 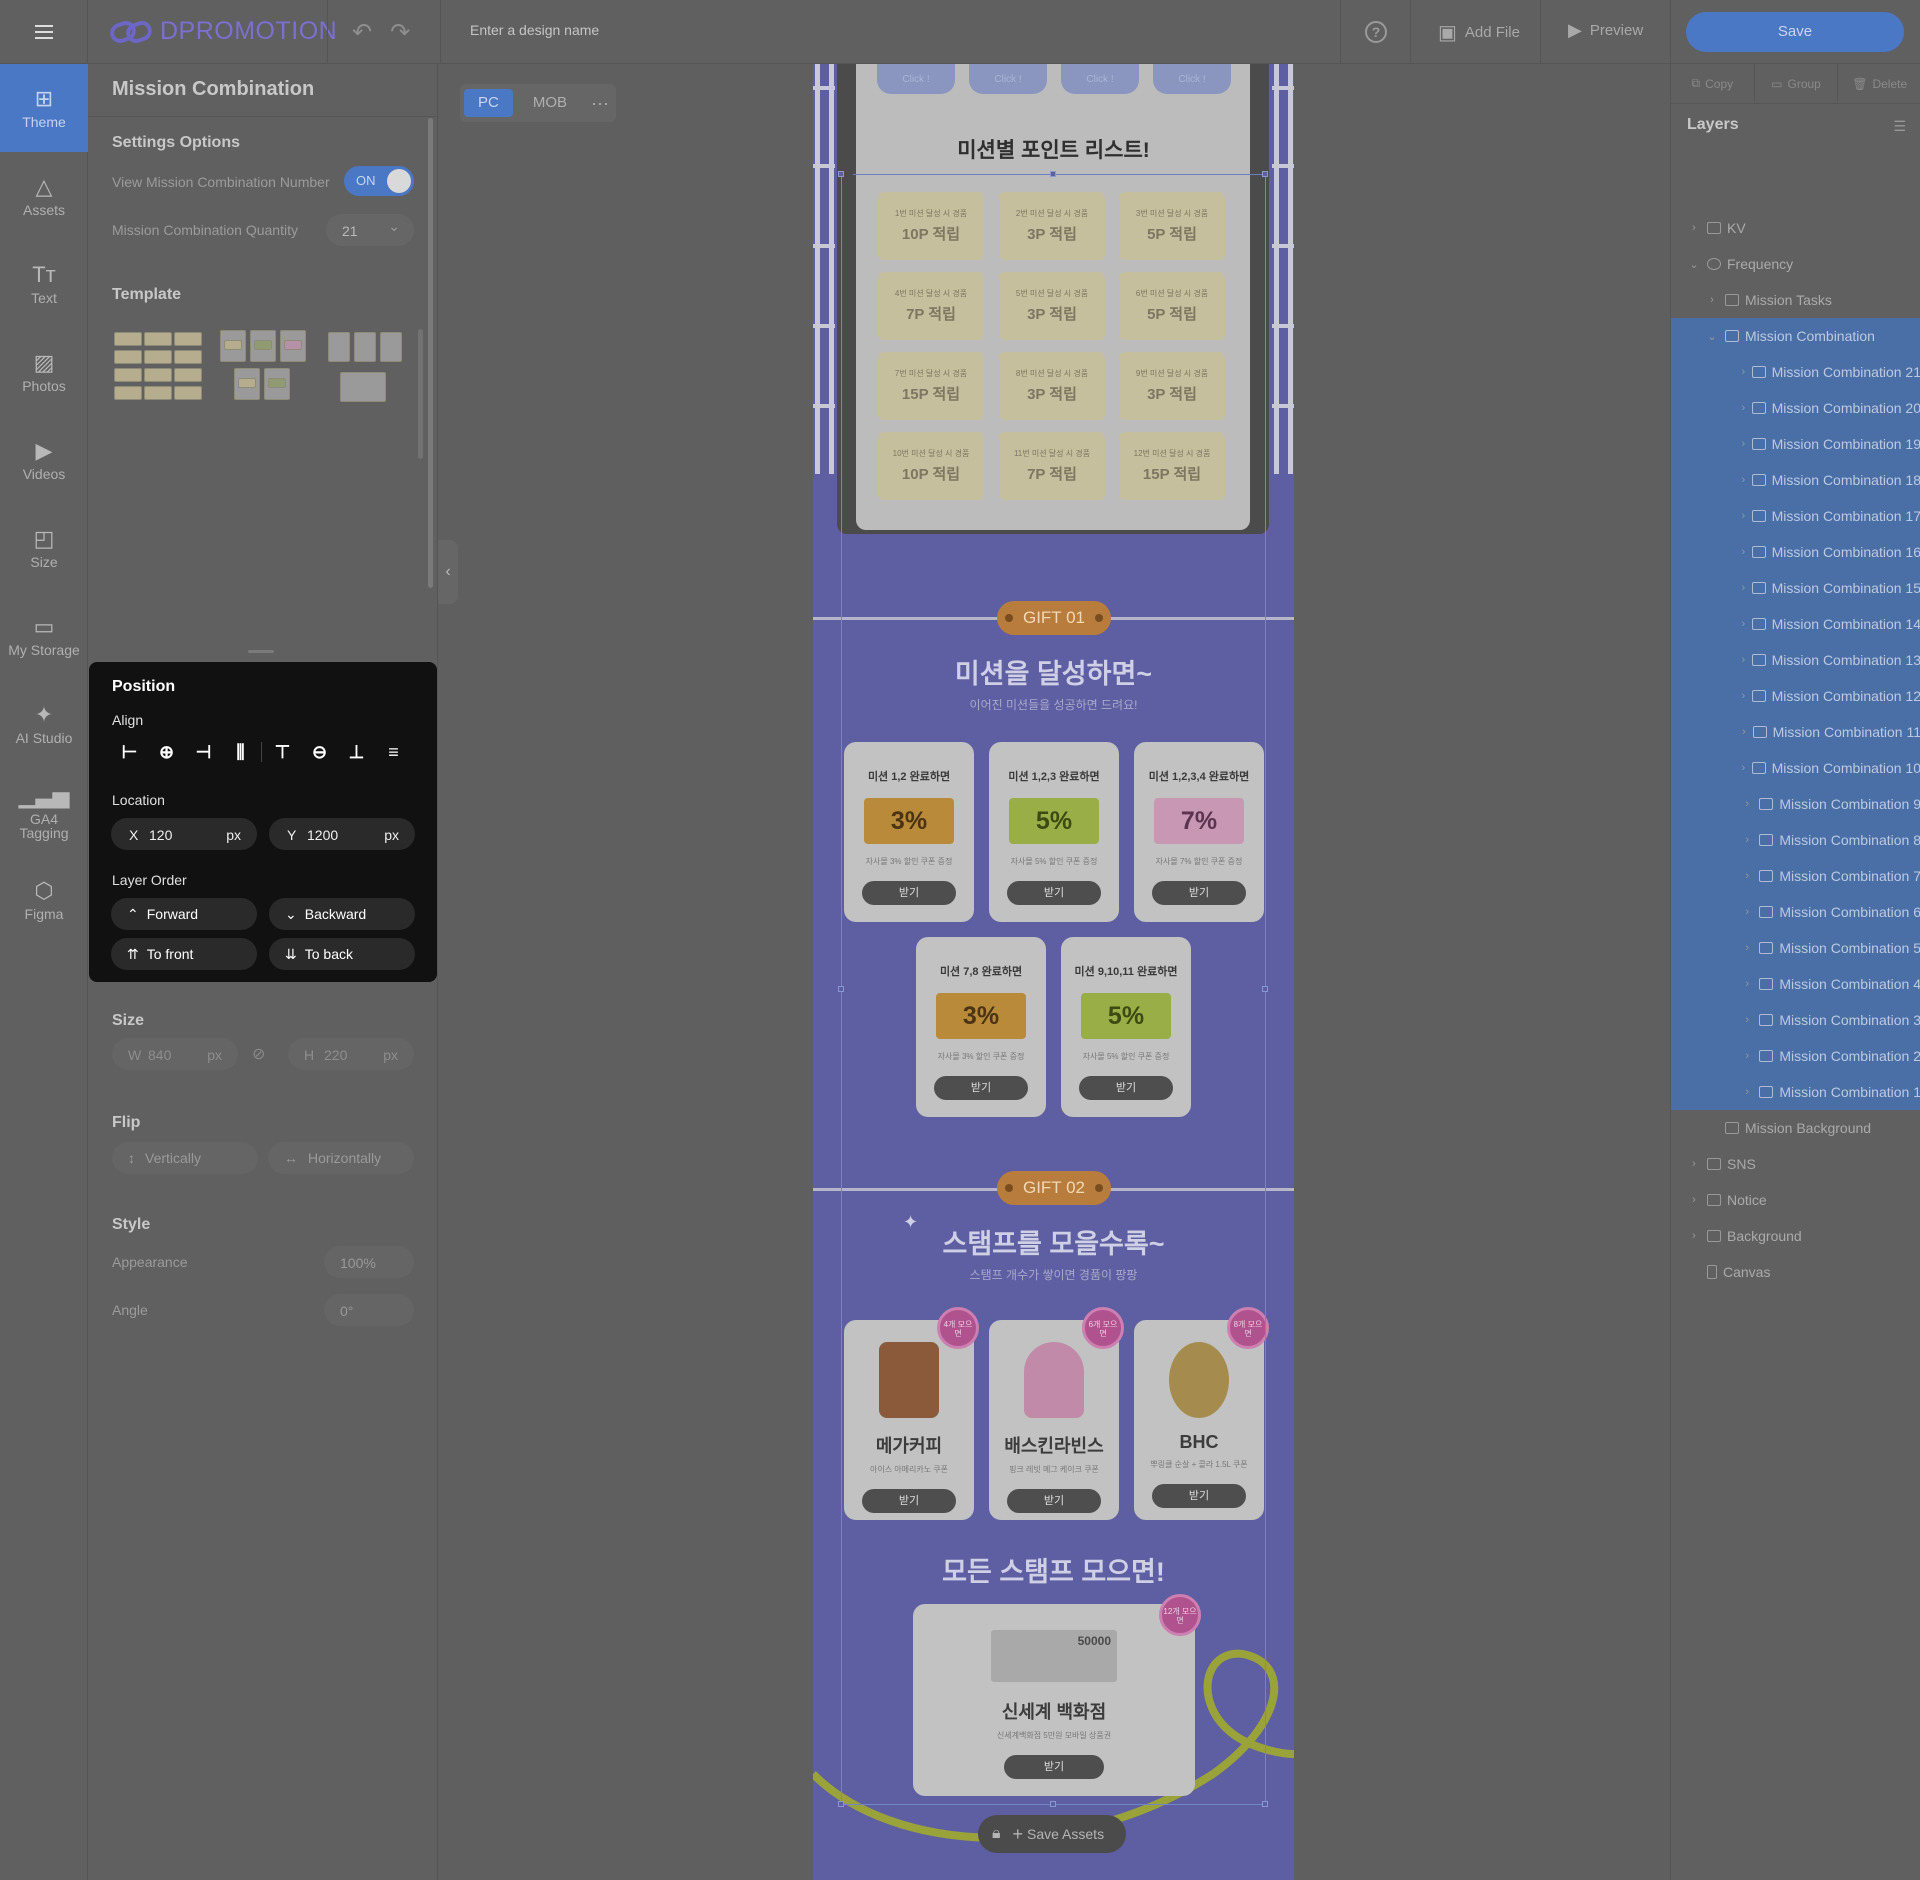 What do you see at coordinates (1795, 804) in the screenshot?
I see `layer-row: › Mission Combination 9` at bounding box center [1795, 804].